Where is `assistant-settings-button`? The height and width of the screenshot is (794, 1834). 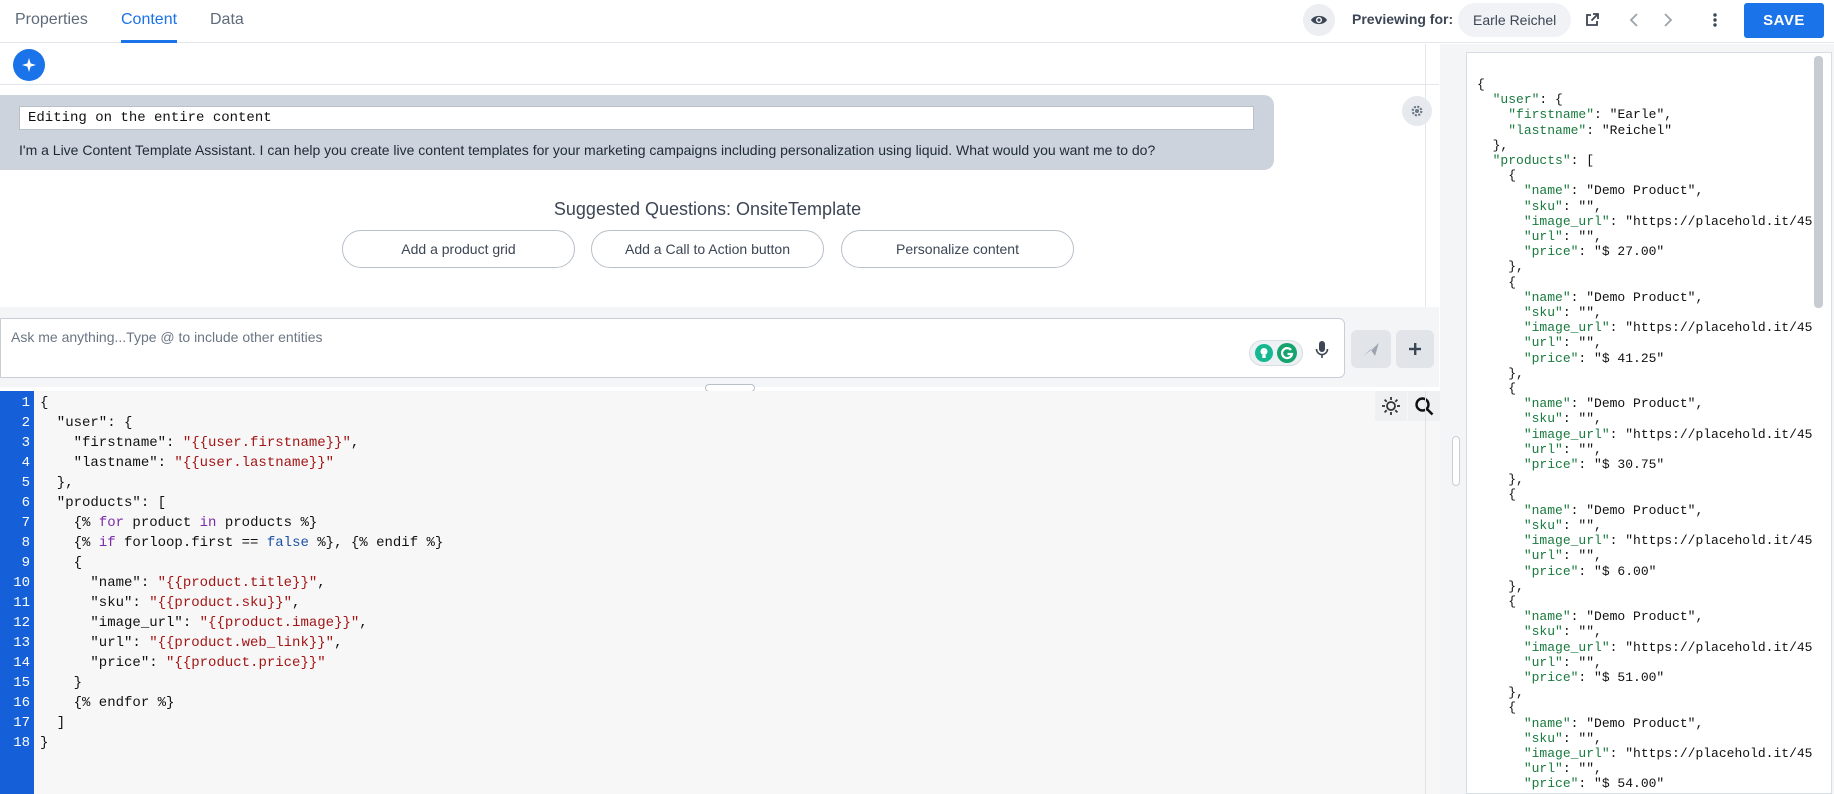
assistant-settings-button is located at coordinates (1417, 111).